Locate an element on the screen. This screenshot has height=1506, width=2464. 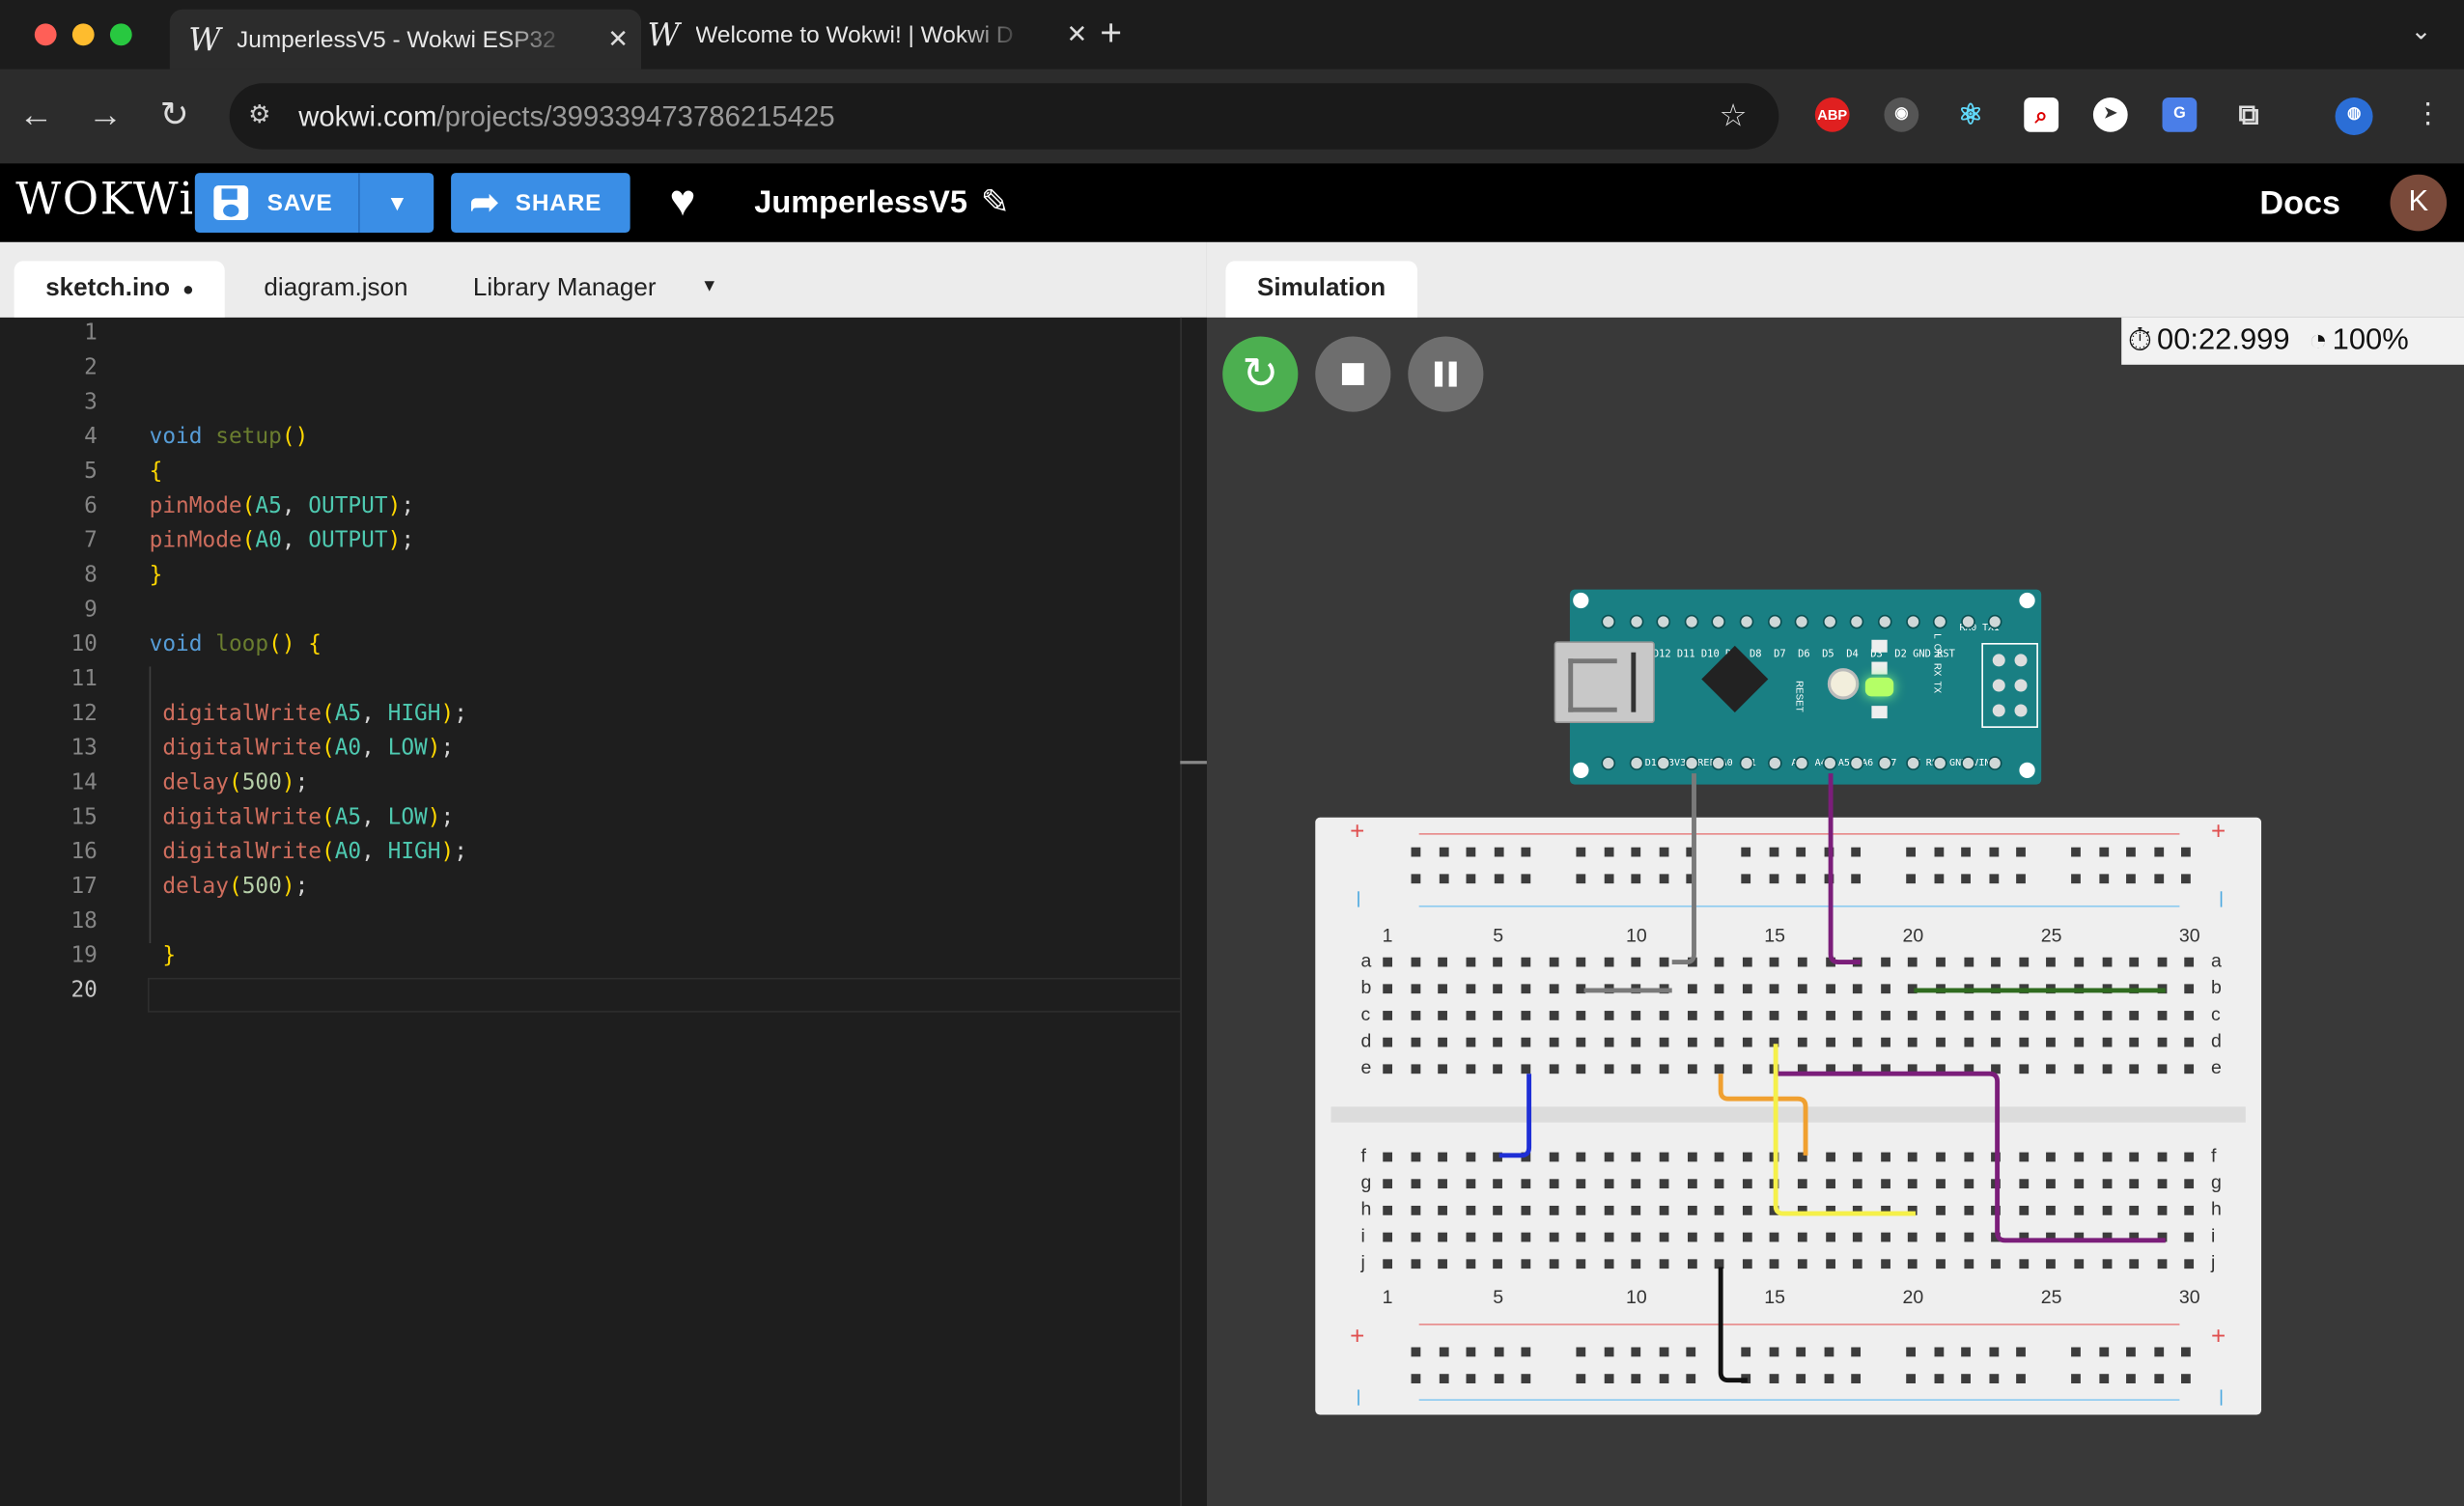
tab-label: Simulation is located at coordinates (1322, 288).